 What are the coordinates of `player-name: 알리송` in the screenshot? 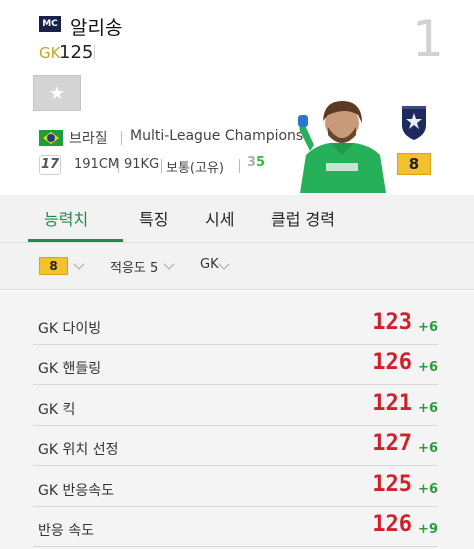 It's located at (96, 28).